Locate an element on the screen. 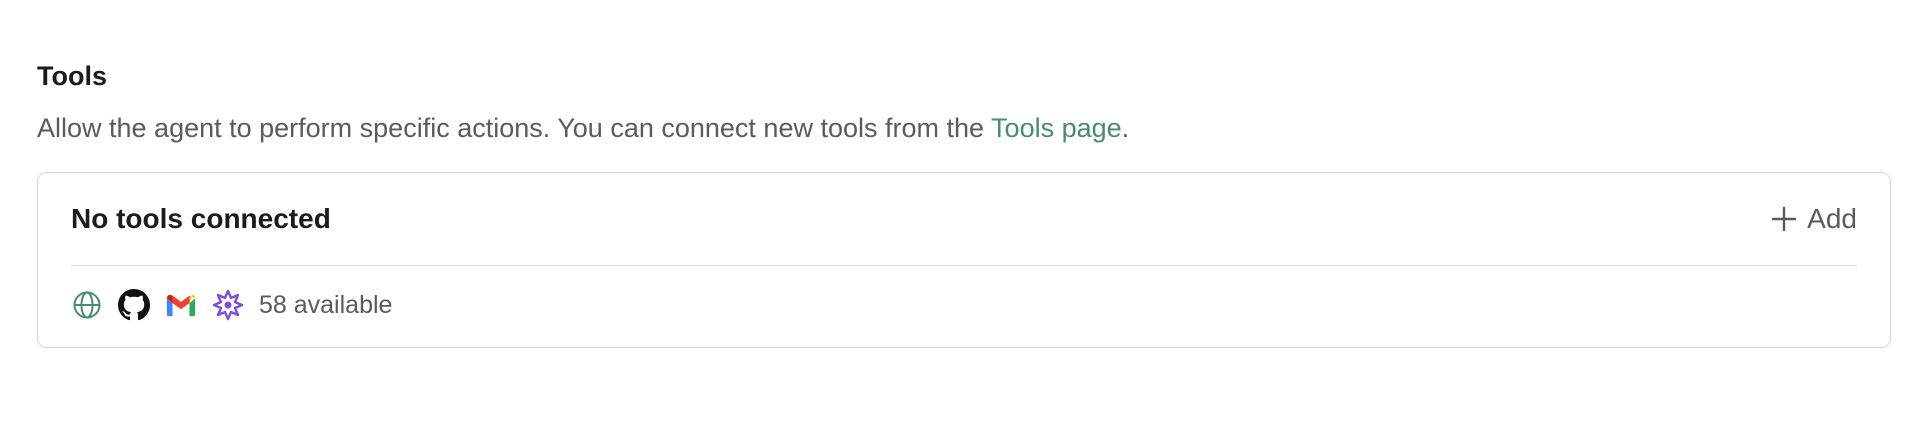 The height and width of the screenshot is (422, 1932). section-title: Tools is located at coordinates (72, 76).